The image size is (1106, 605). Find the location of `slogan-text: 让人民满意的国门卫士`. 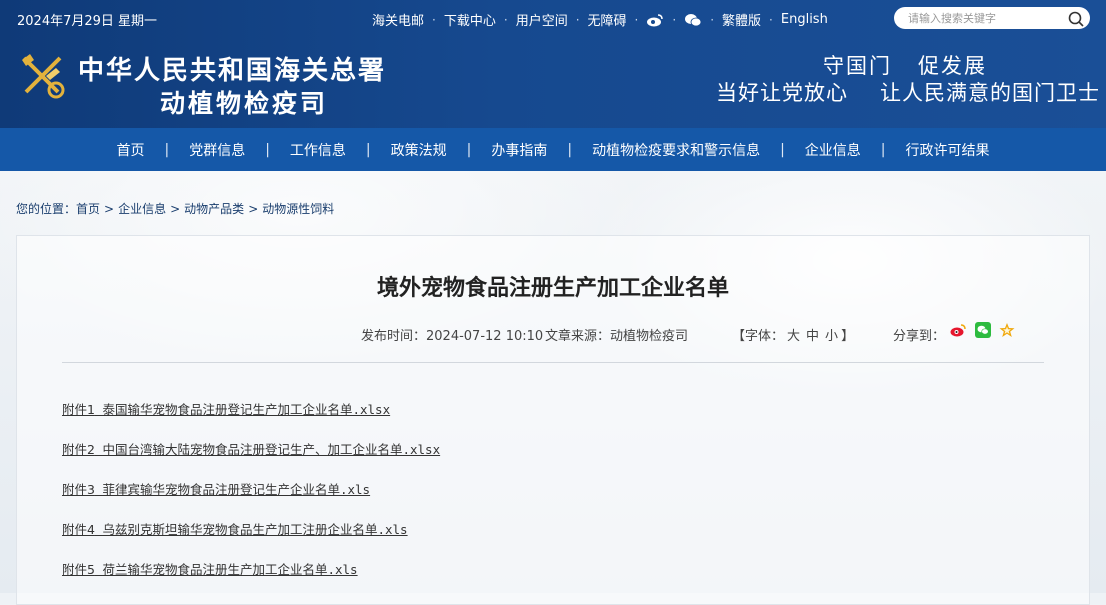

slogan-text: 让人民满意的国门卫士 is located at coordinates (990, 93).